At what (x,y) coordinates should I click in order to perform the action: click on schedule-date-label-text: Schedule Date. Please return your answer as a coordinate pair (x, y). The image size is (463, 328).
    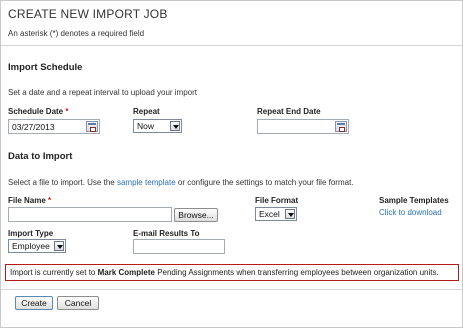
    Looking at the image, I should click on (36, 111).